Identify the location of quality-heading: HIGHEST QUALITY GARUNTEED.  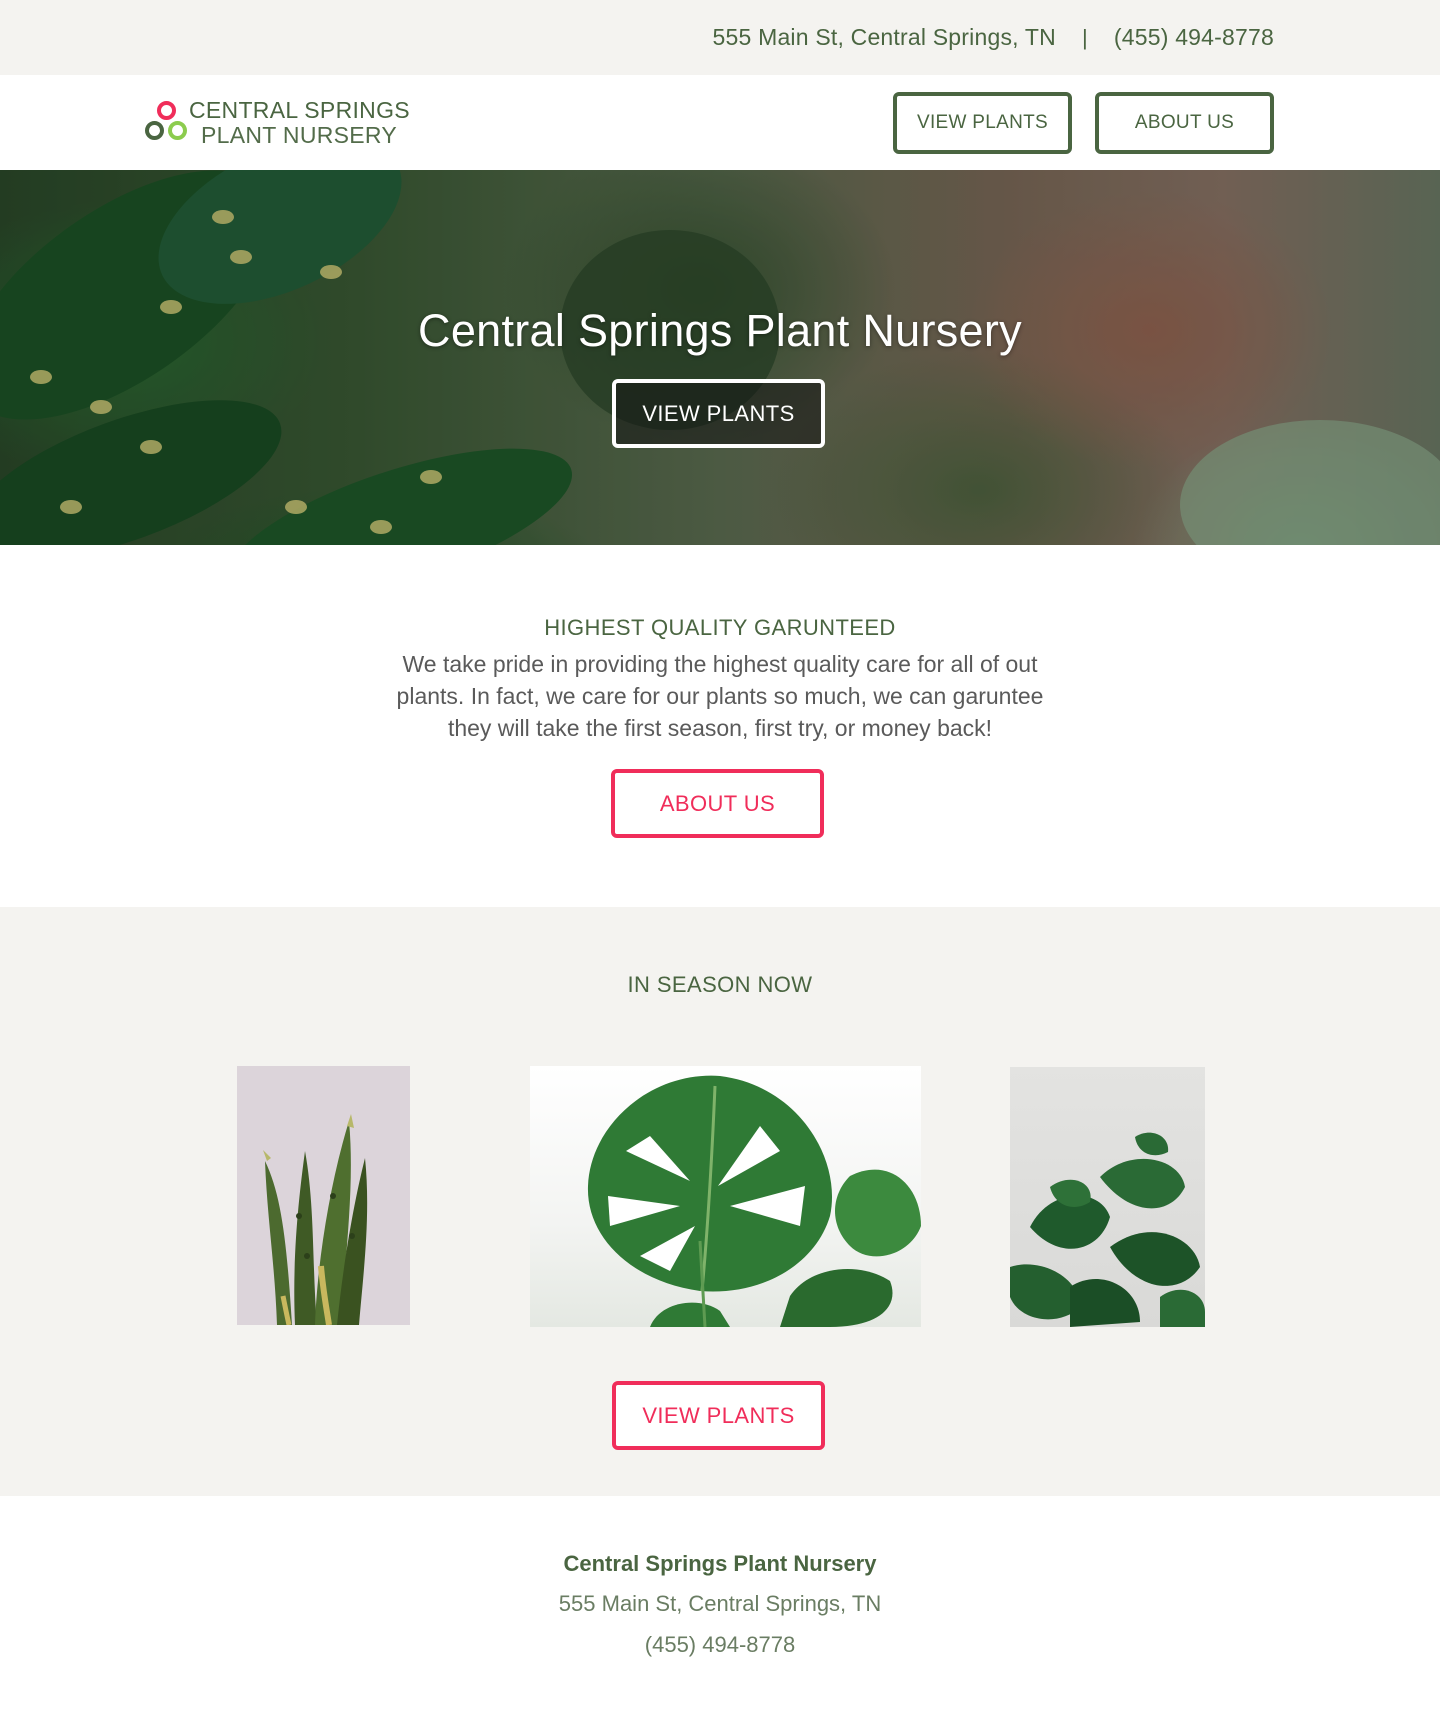
(720, 627).